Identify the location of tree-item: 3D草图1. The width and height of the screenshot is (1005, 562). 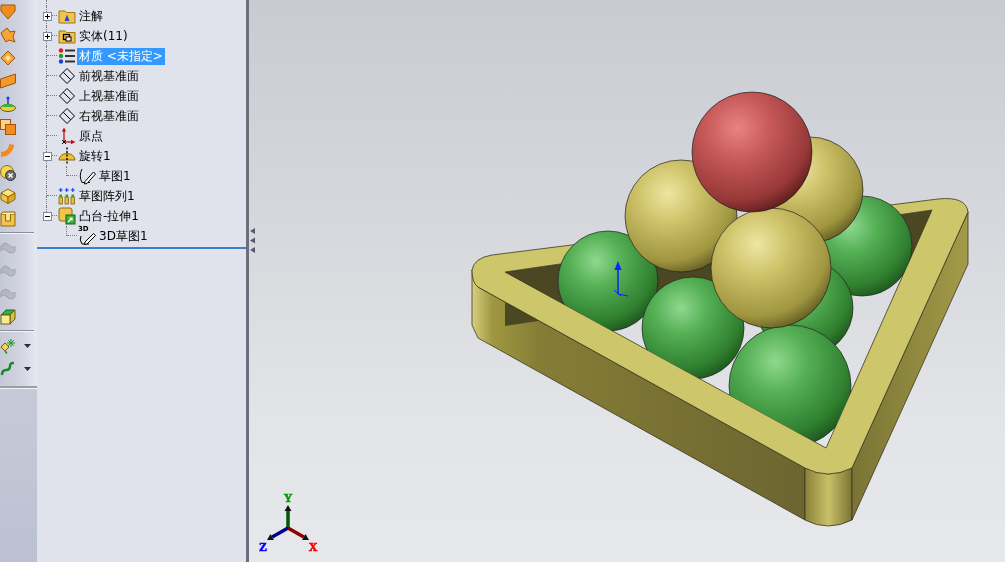
(123, 236).